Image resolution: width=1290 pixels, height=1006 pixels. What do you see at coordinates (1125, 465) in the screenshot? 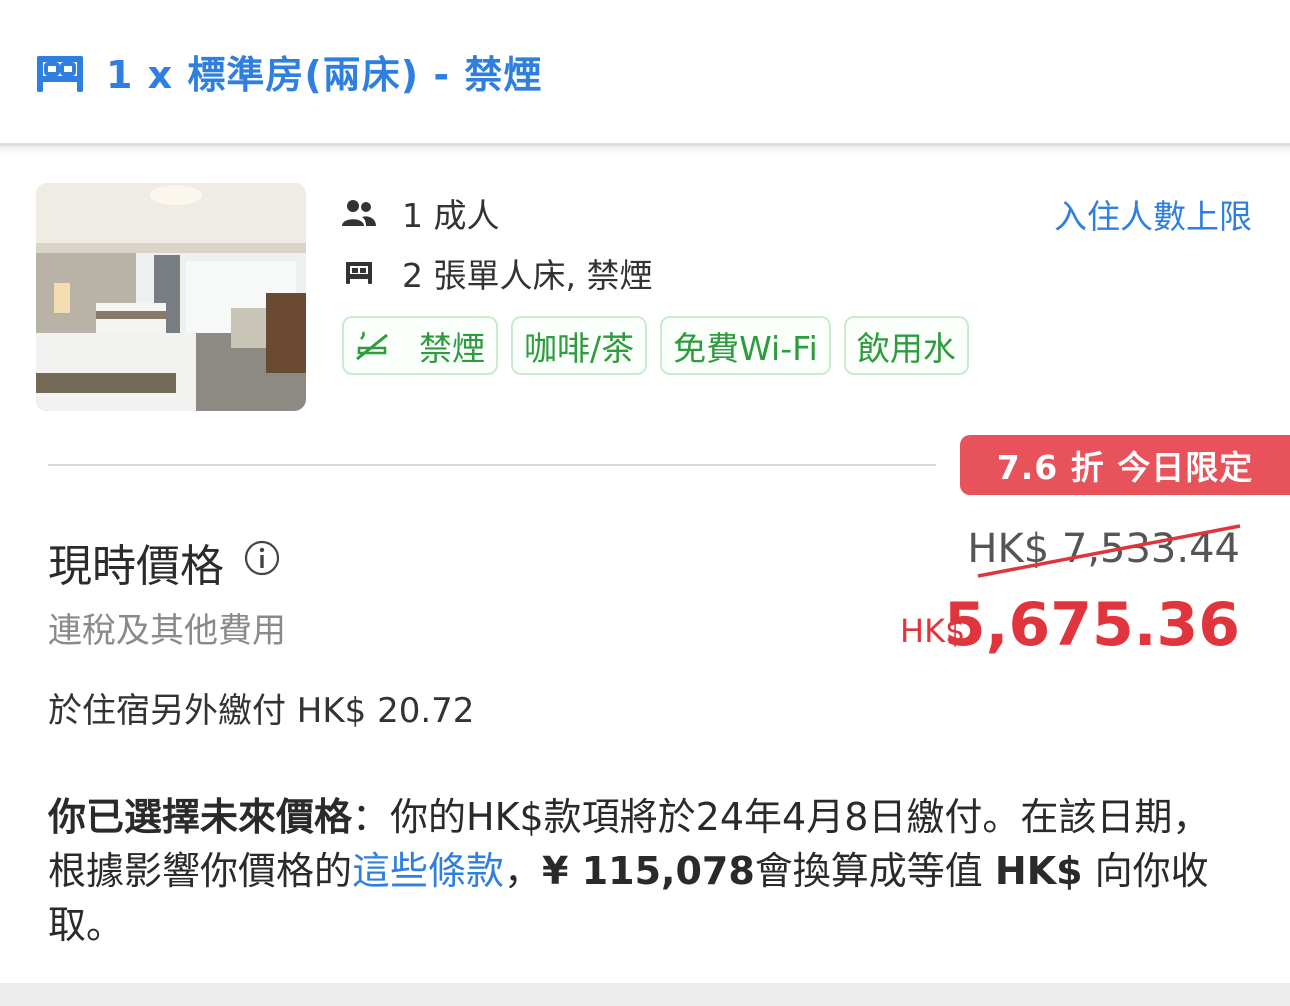
I see `deal-badge: 7.6 折 今日限定` at bounding box center [1125, 465].